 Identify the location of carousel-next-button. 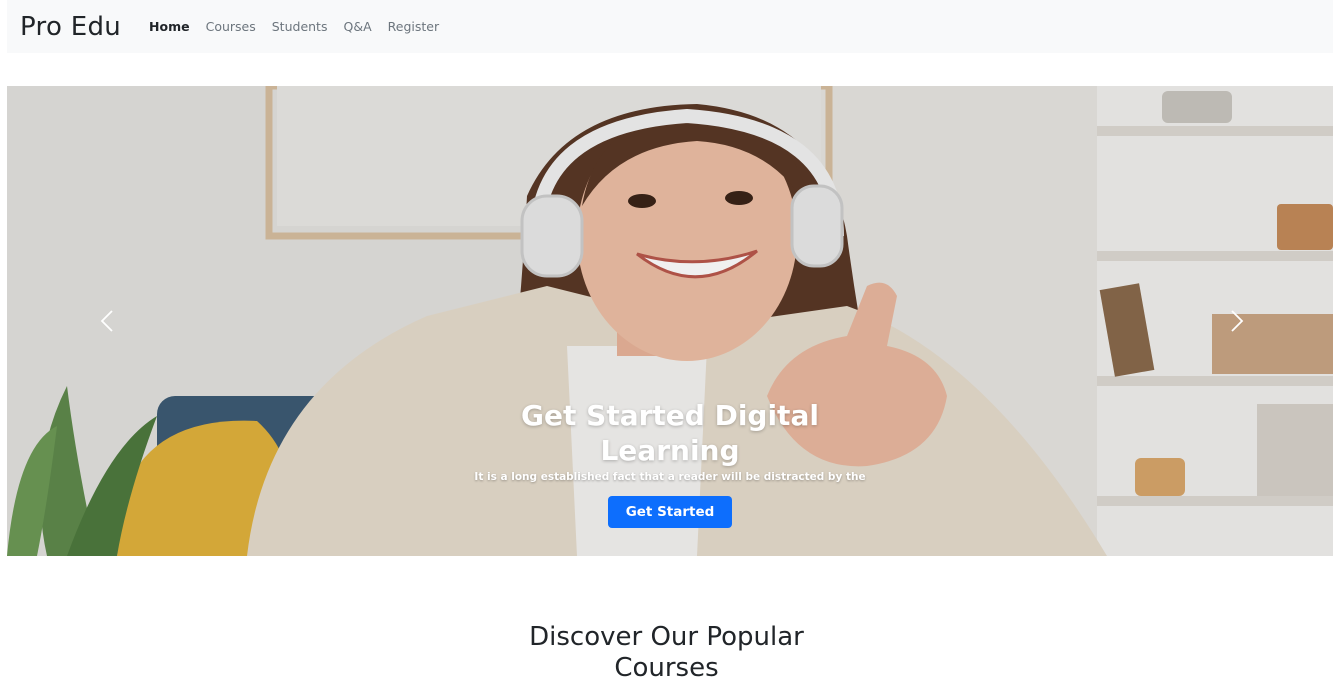
(1237, 321).